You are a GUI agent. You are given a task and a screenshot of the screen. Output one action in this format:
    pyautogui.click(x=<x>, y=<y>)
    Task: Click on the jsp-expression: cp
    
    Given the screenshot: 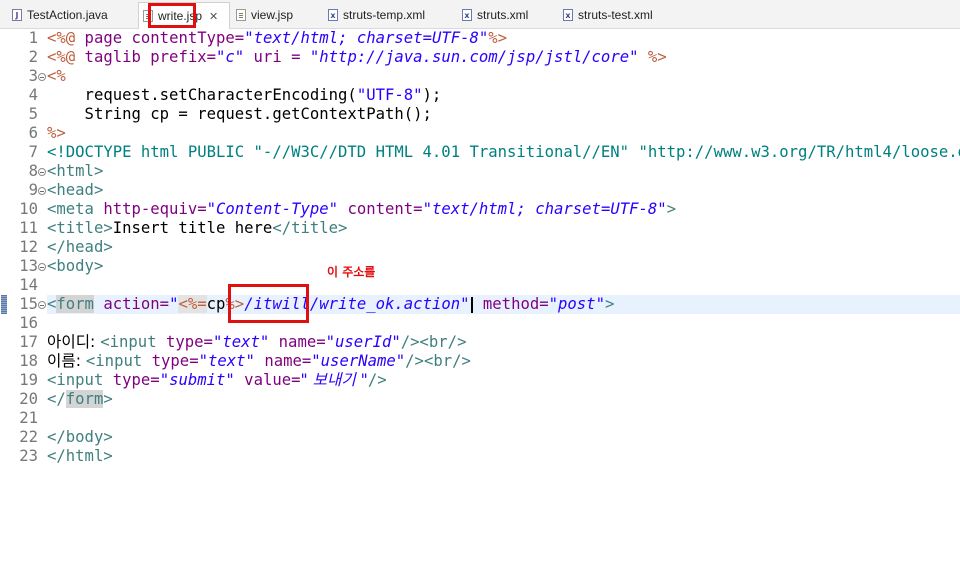 What is the action you would take?
    pyautogui.click(x=216, y=304)
    